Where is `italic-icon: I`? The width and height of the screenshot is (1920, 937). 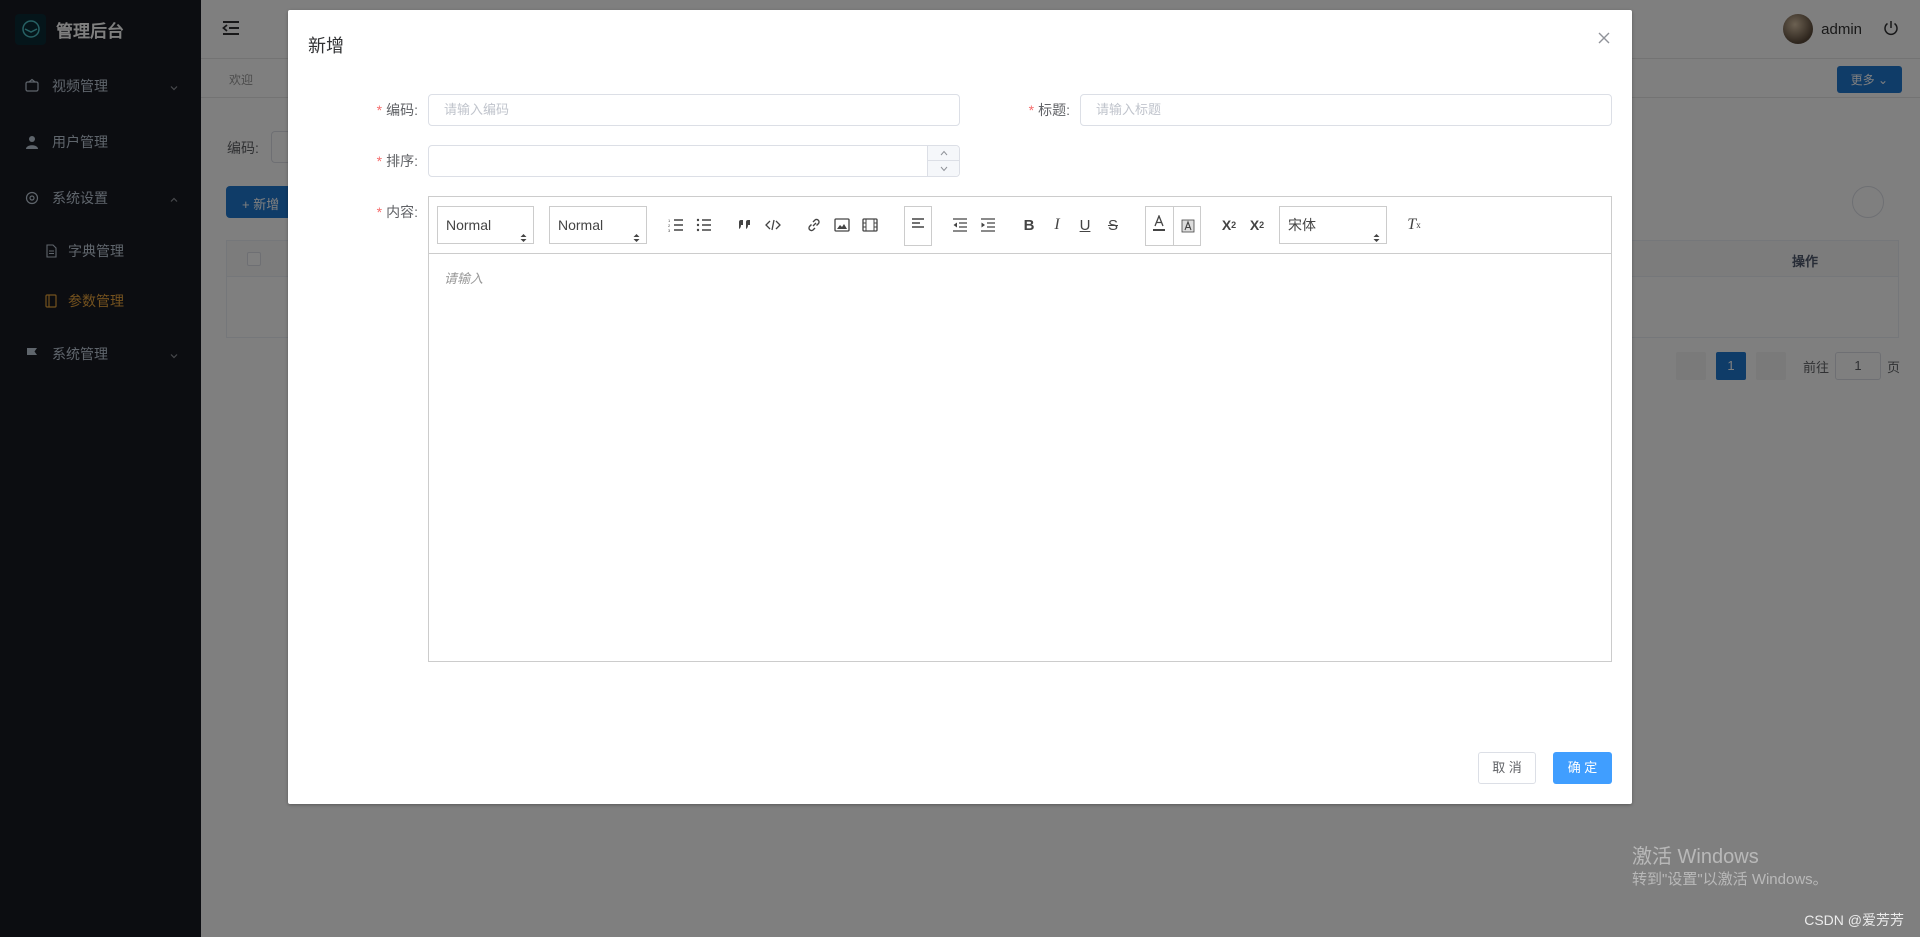
italic-icon: I is located at coordinates (1057, 225).